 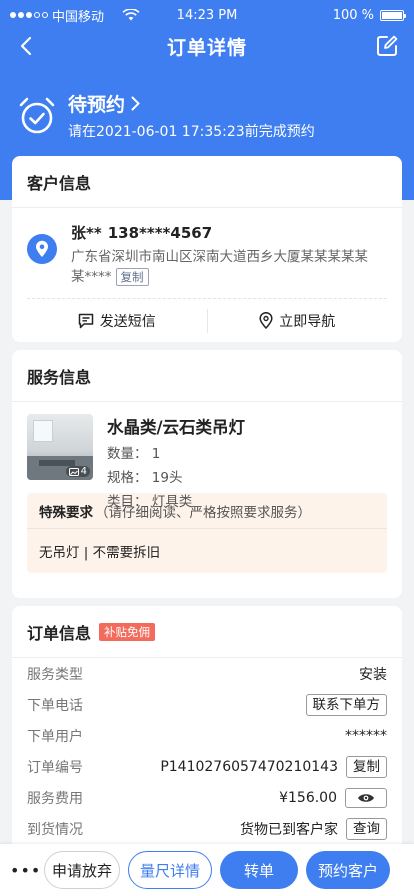 What do you see at coordinates (26, 46) in the screenshot?
I see `back-icon` at bounding box center [26, 46].